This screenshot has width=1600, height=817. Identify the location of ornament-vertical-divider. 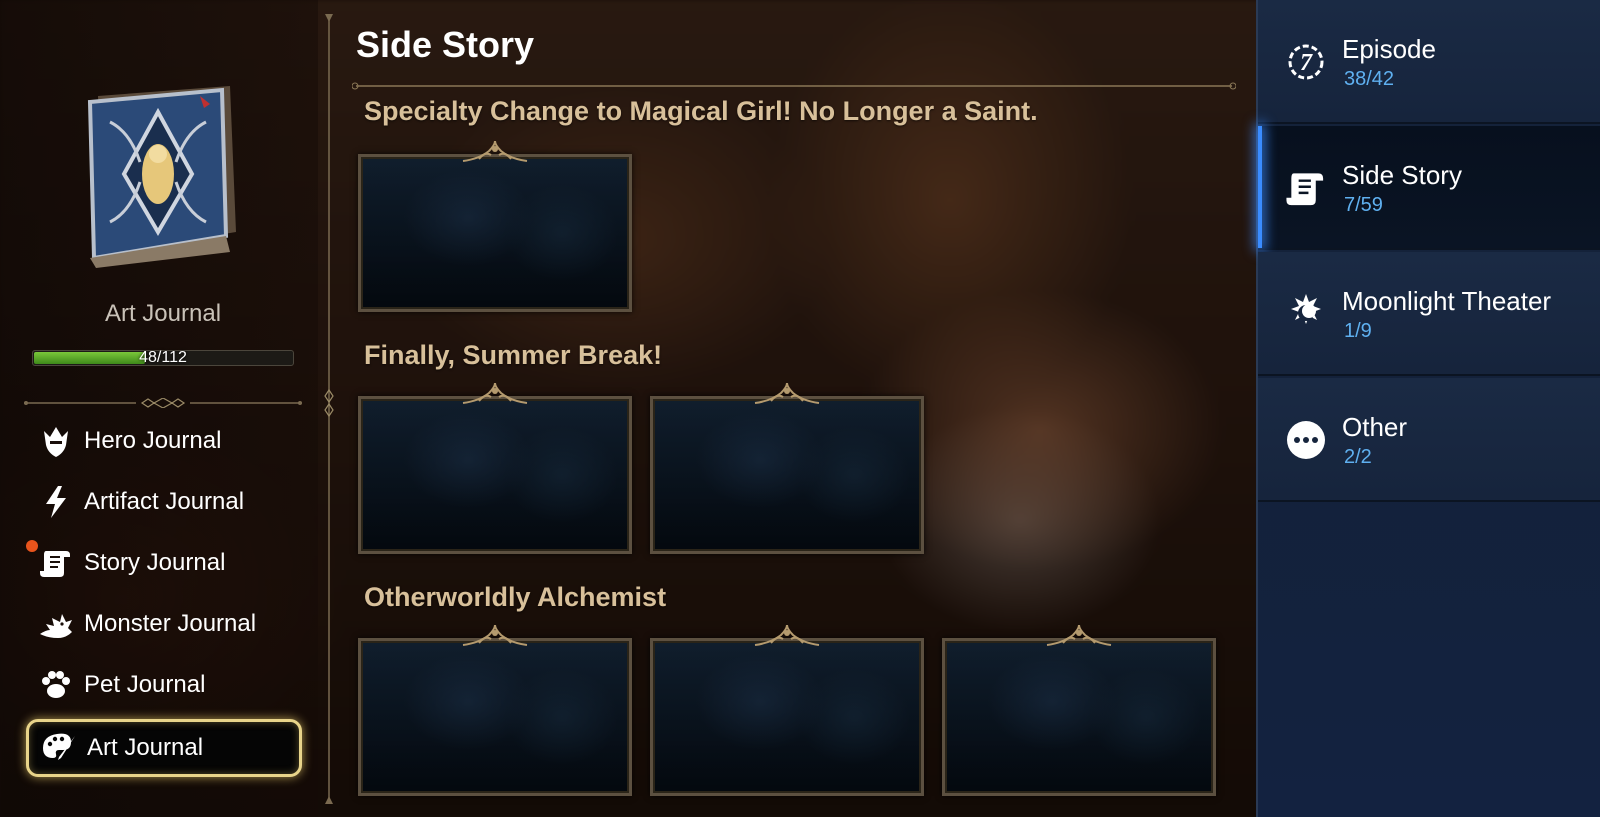
(329, 409).